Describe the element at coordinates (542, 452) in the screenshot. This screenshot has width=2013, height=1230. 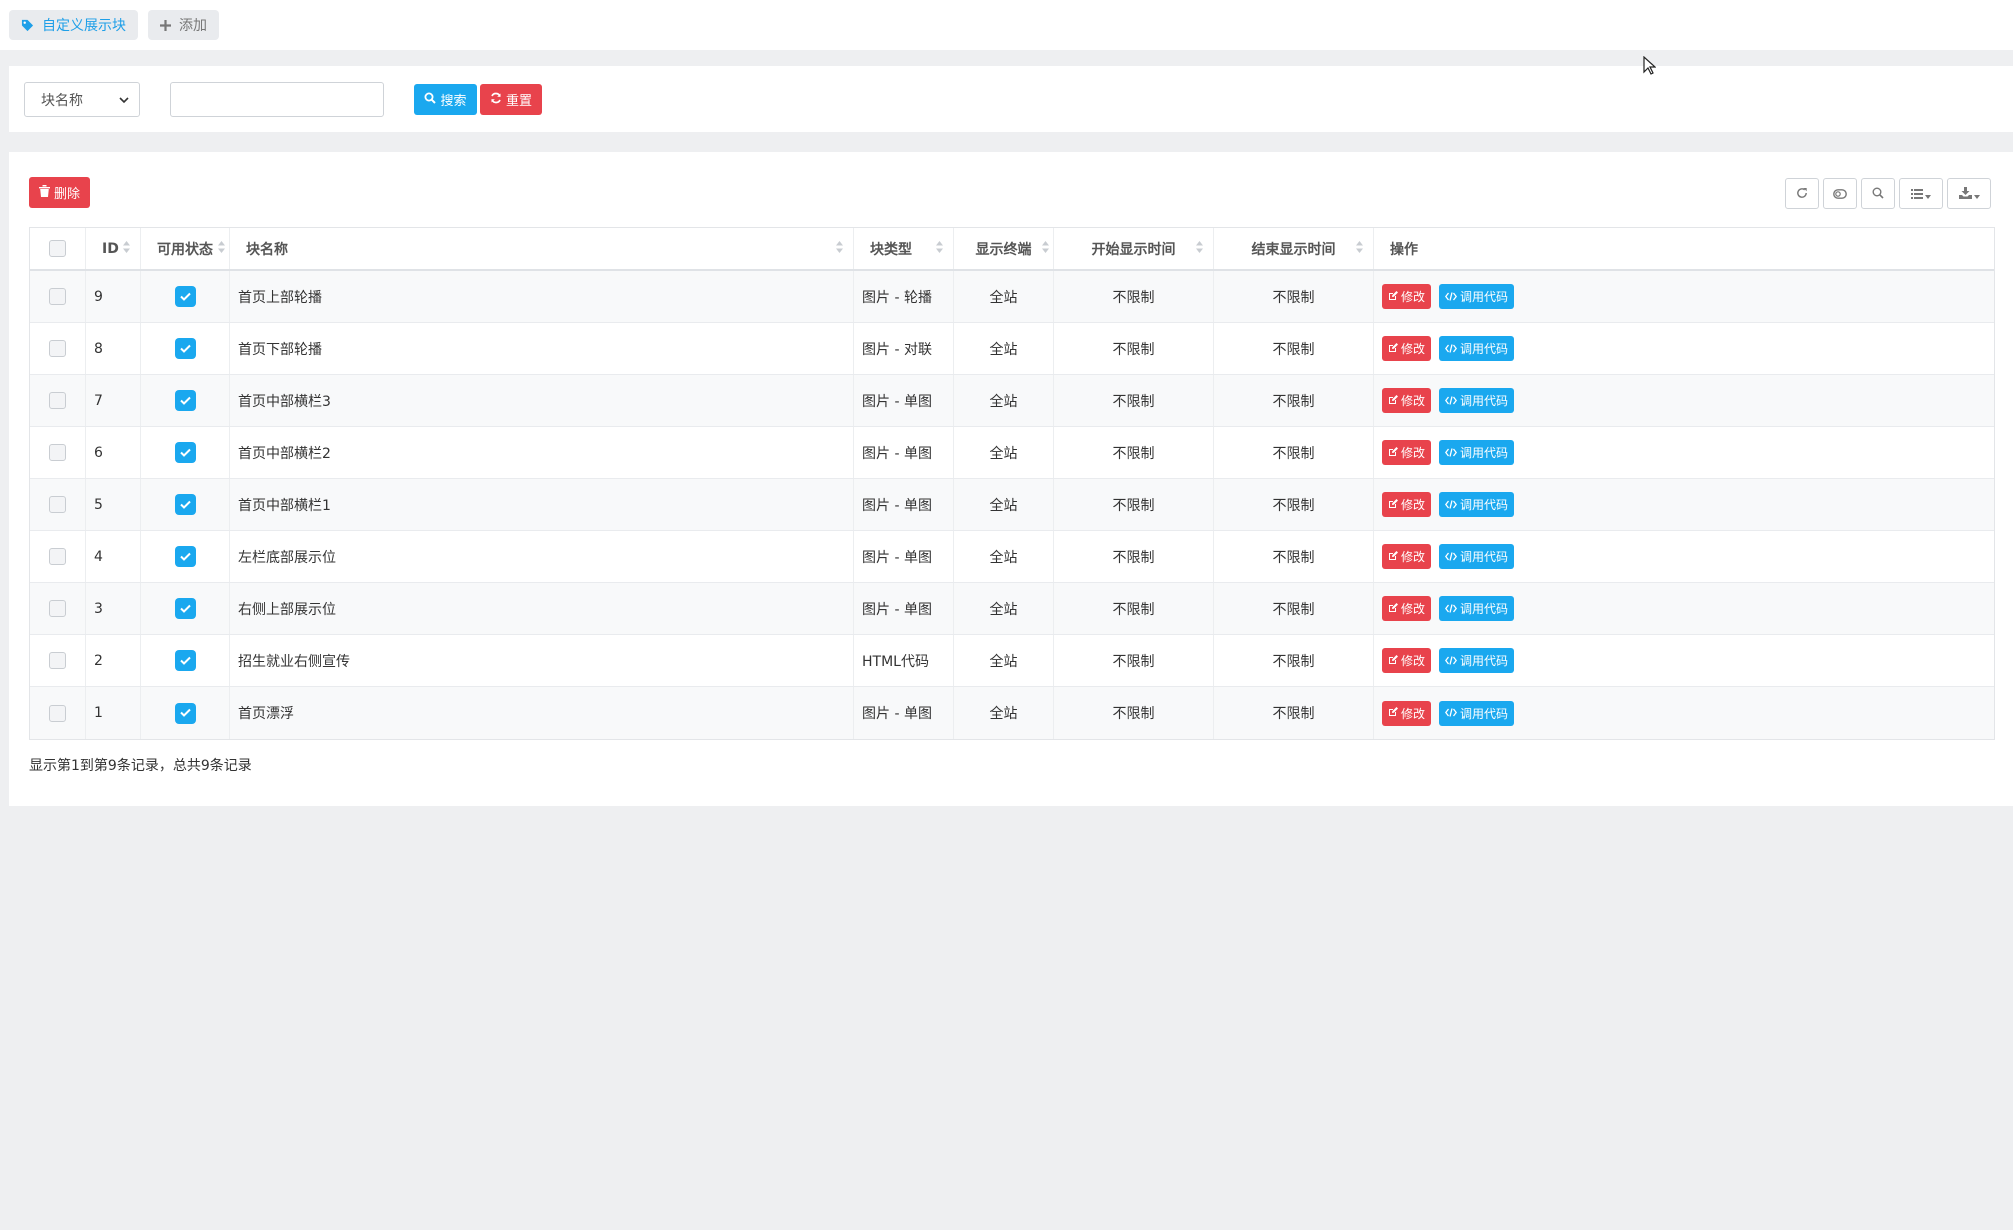
I see `row-name: 首页中部横栏2` at that location.